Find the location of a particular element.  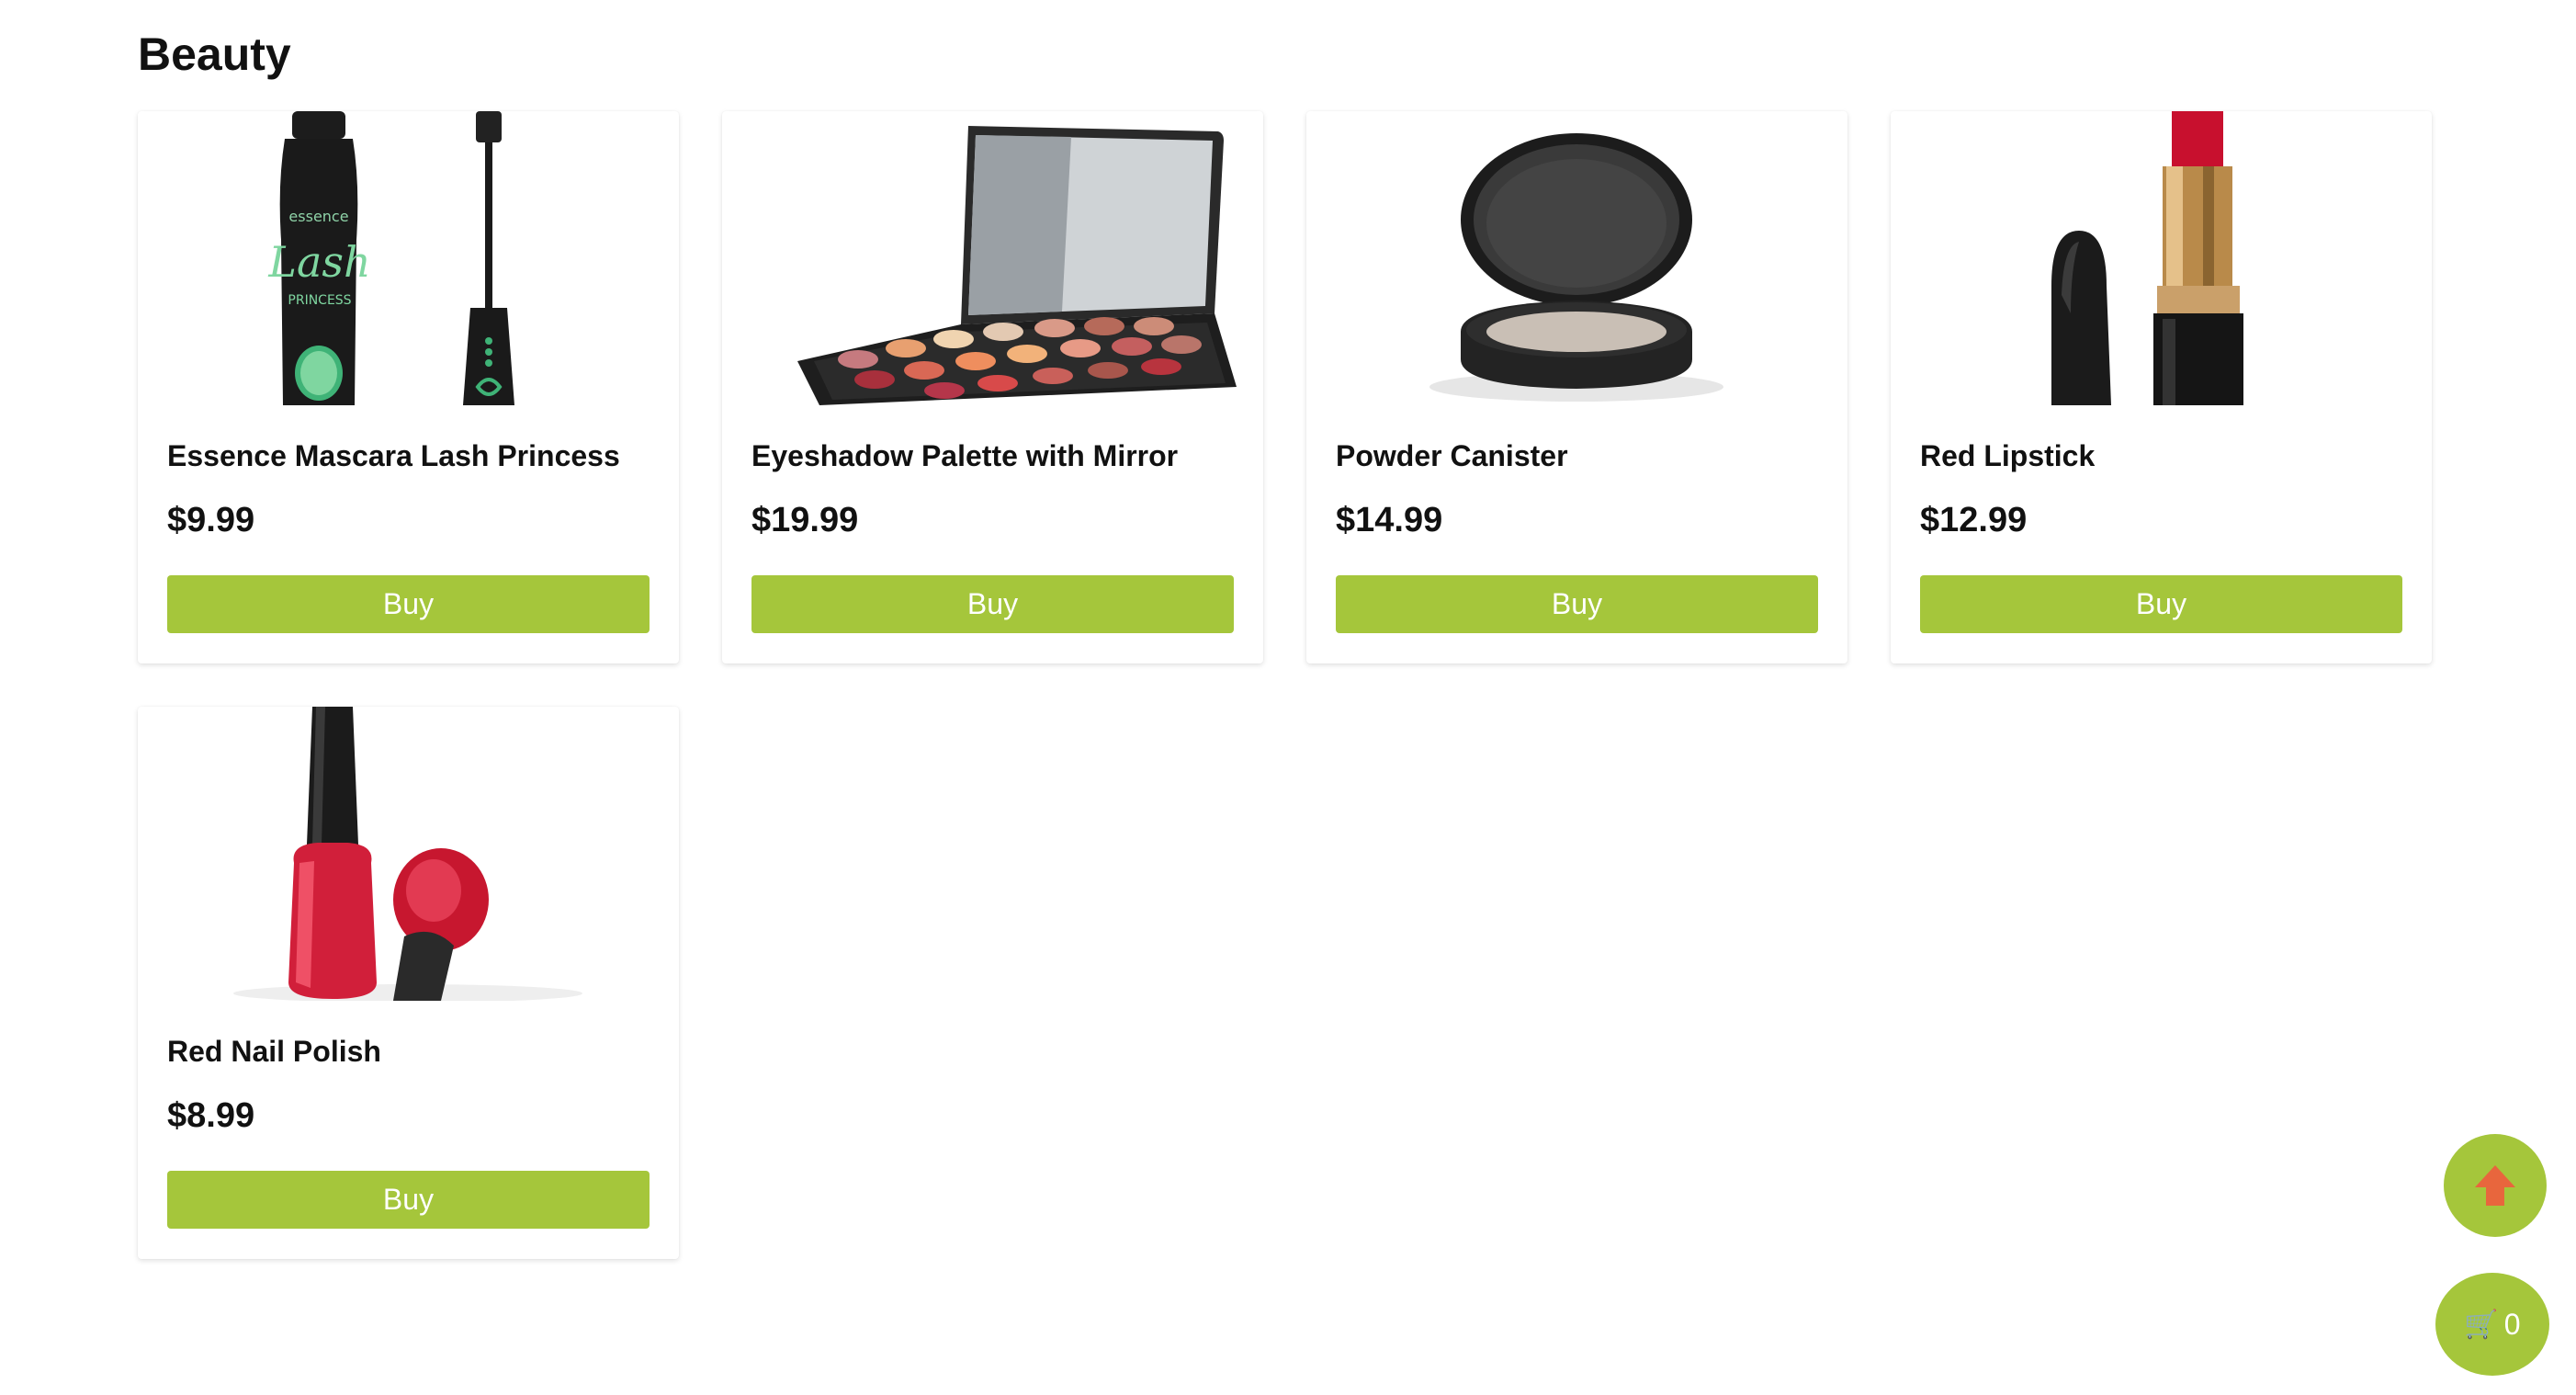

cart-count: 0 is located at coordinates (2512, 1324).